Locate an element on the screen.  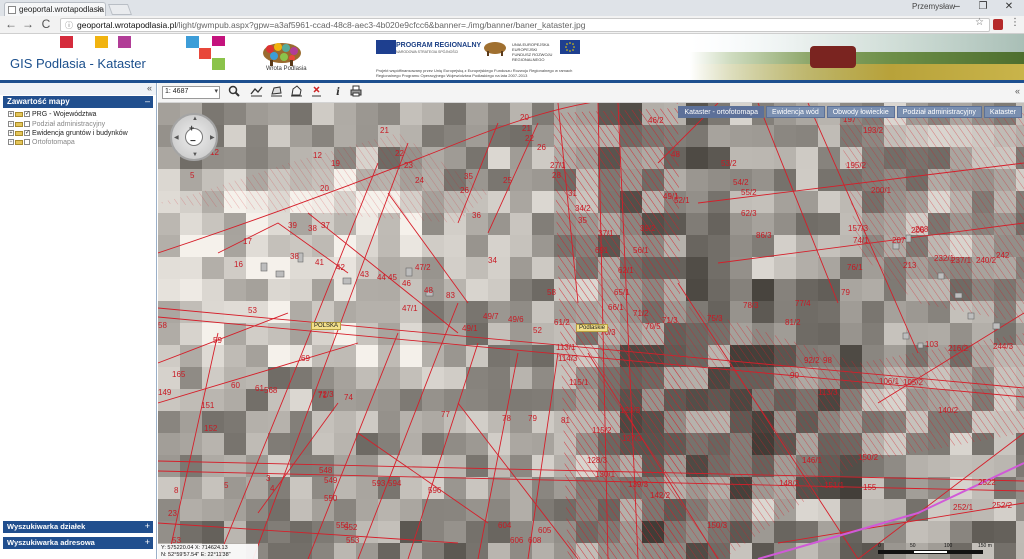
parcel-number: 193/2 is located at coordinates (873, 130).